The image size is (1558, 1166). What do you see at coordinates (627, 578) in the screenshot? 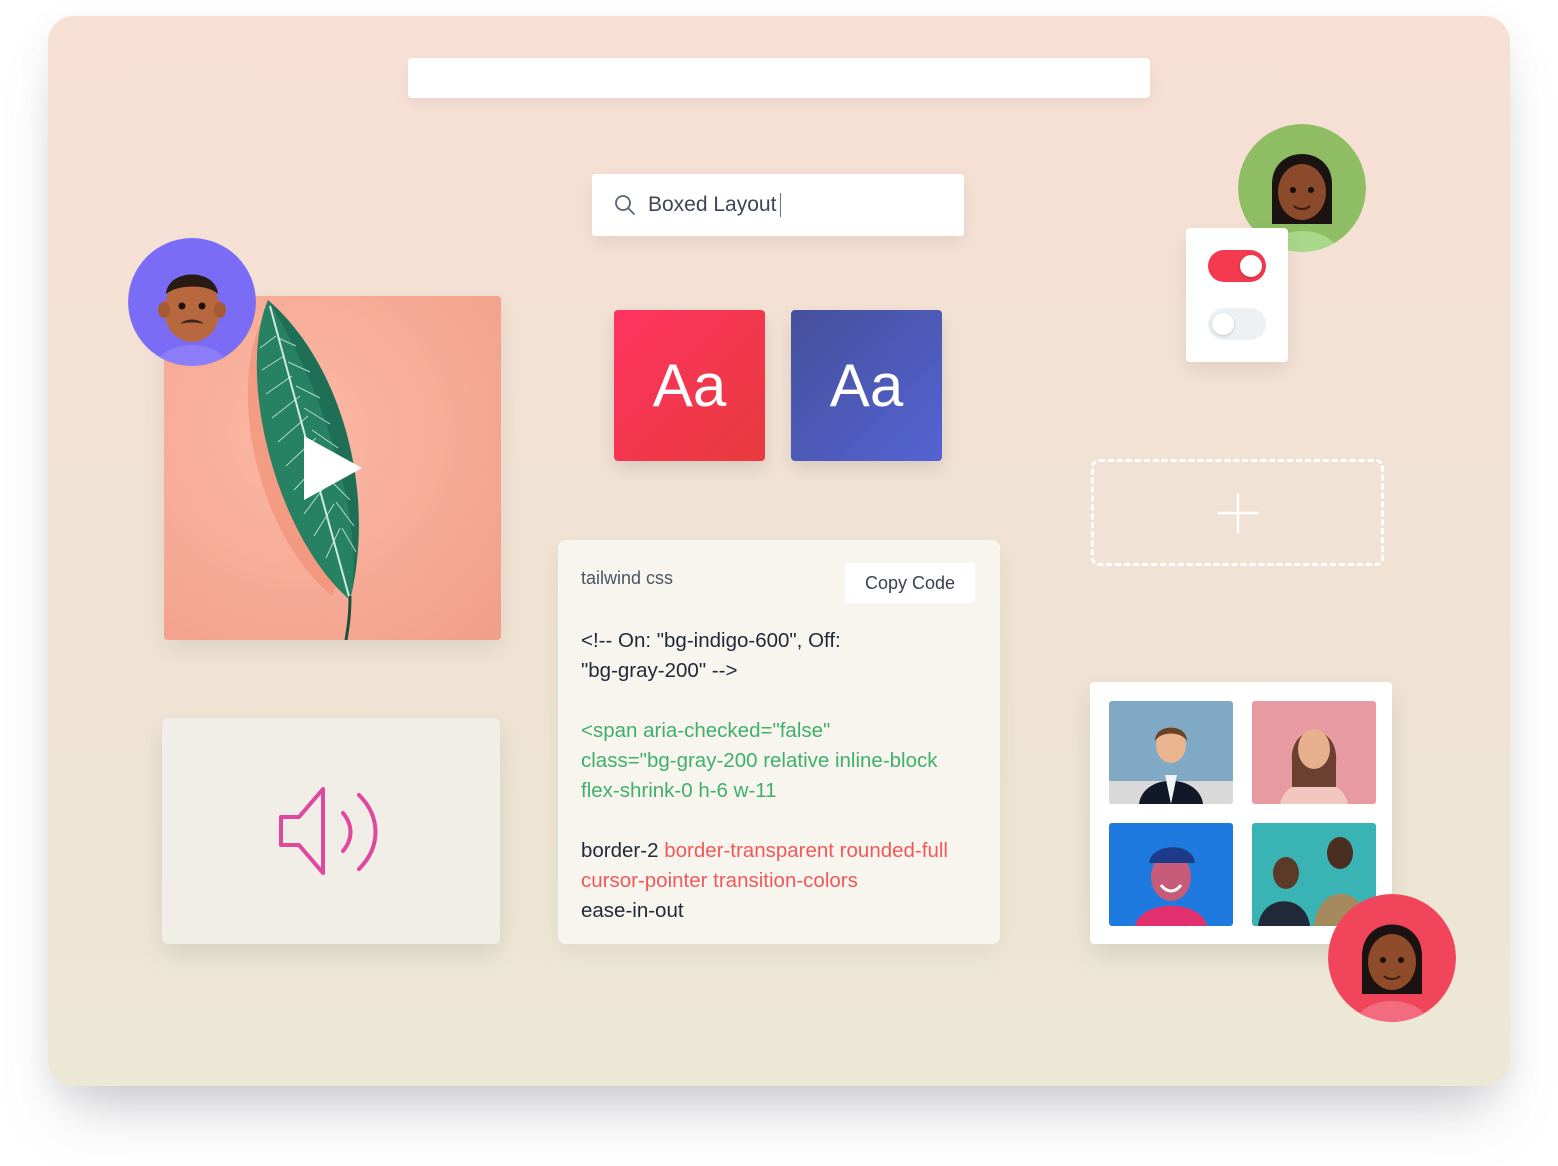
I see `code-language-label: tailwind css` at bounding box center [627, 578].